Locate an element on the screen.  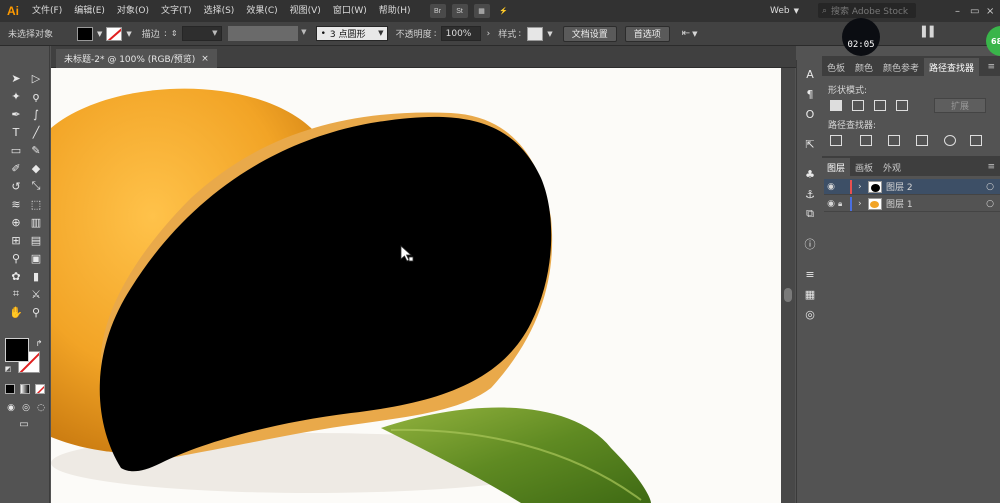
curvature-tool-icon: ∫ is located at coordinates (36, 114).